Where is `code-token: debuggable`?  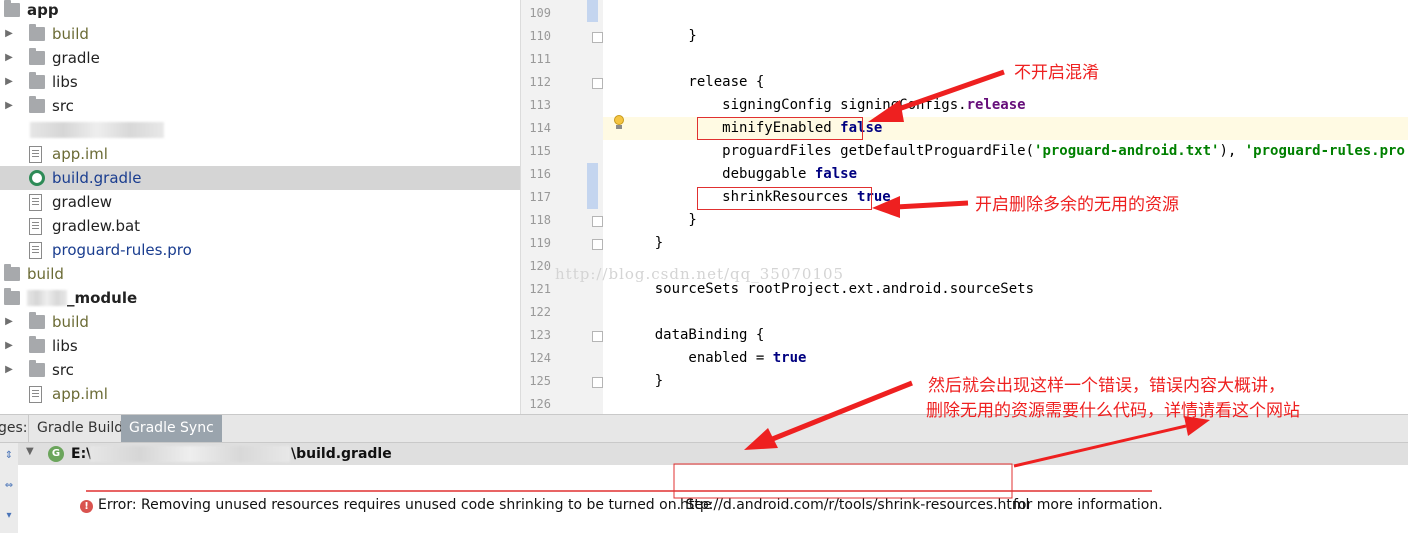
code-token: debuggable is located at coordinates (718, 174).